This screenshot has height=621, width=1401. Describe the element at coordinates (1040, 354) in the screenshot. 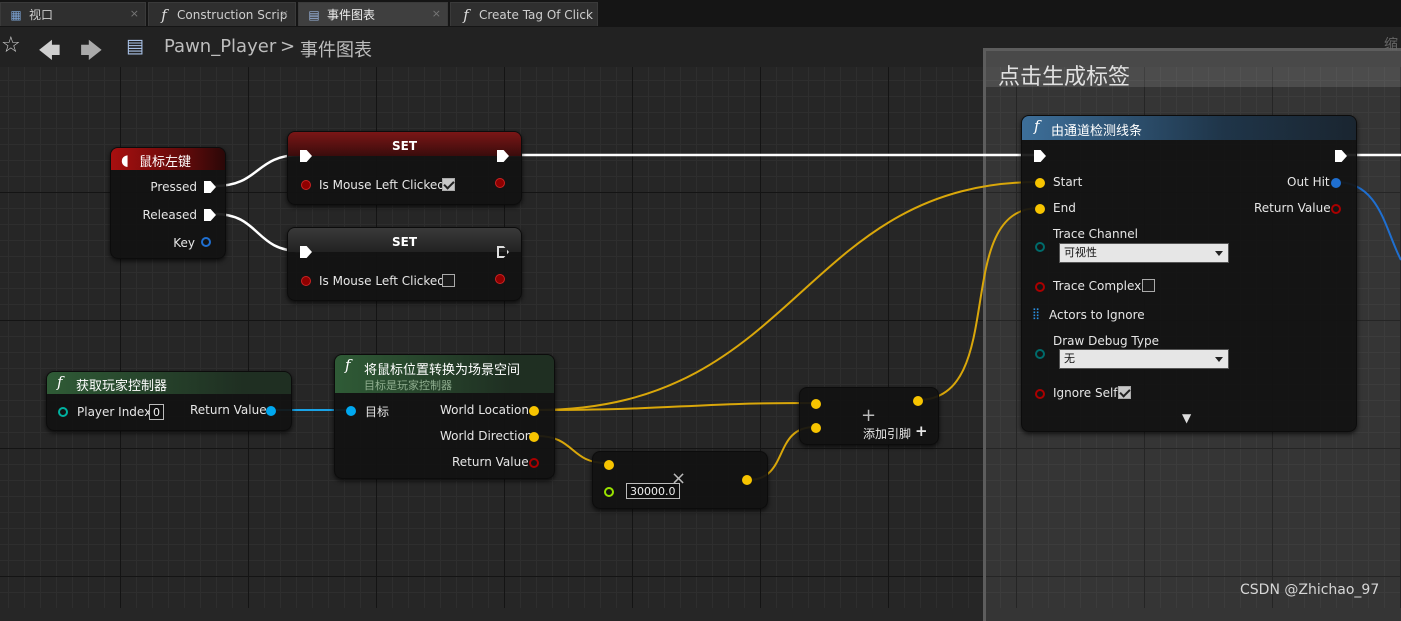

I see `byte-pin-debug-type` at that location.